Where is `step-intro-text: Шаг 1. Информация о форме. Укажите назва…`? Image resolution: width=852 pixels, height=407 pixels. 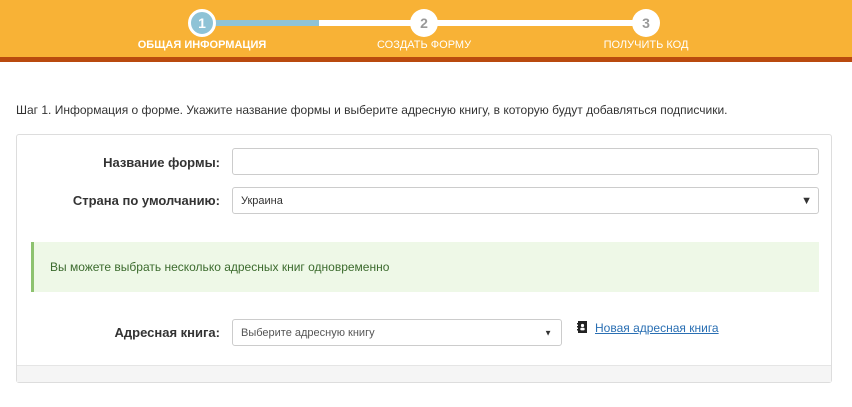 step-intro-text: Шаг 1. Информация о форме. Укажите назва… is located at coordinates (372, 110).